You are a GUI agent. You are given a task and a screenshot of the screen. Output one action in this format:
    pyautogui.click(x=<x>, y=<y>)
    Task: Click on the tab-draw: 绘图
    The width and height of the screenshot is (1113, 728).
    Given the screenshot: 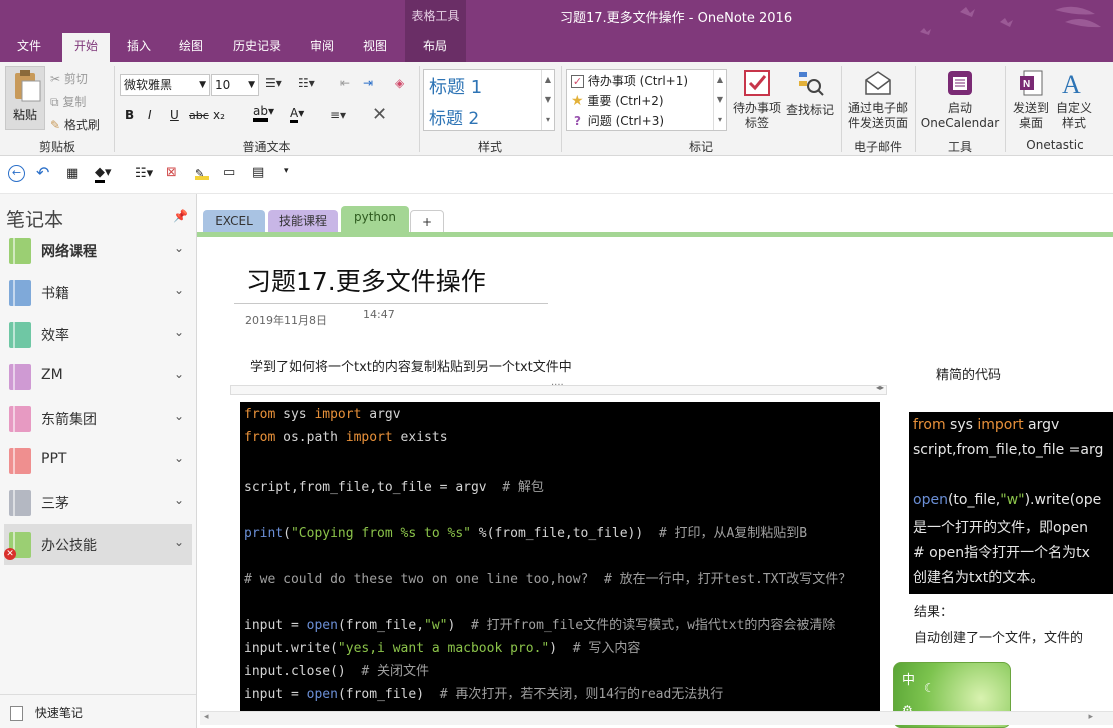 What is the action you would take?
    pyautogui.click(x=191, y=47)
    